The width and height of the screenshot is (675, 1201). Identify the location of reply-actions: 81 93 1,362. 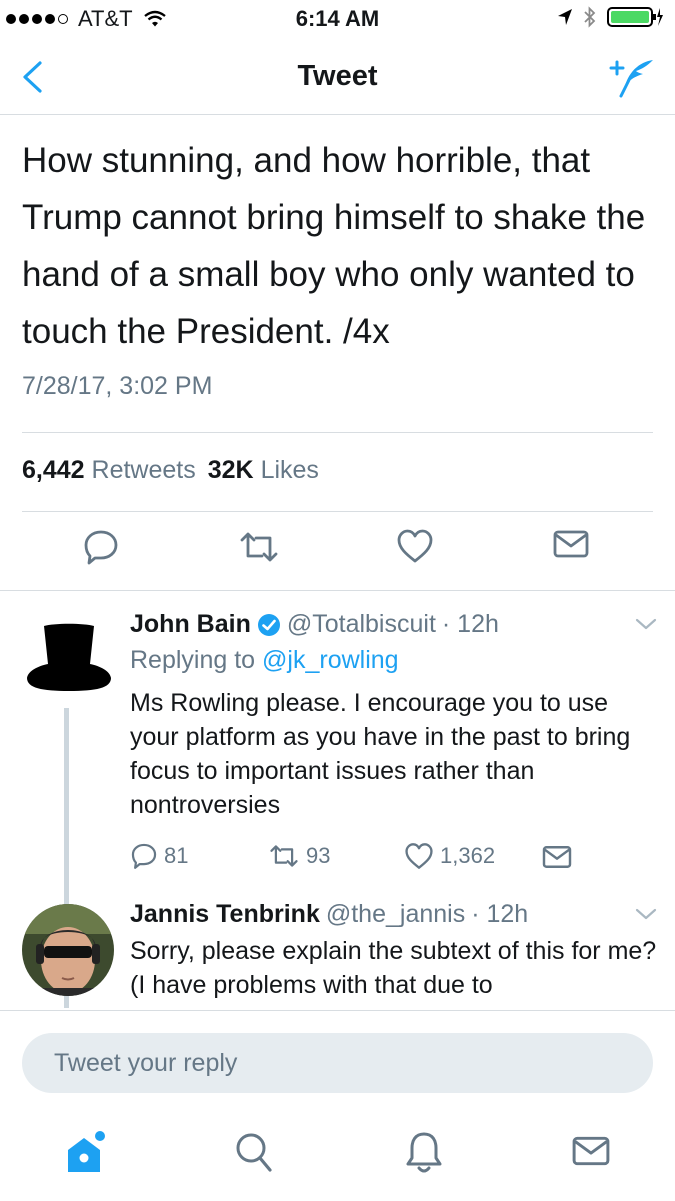
(337, 860).